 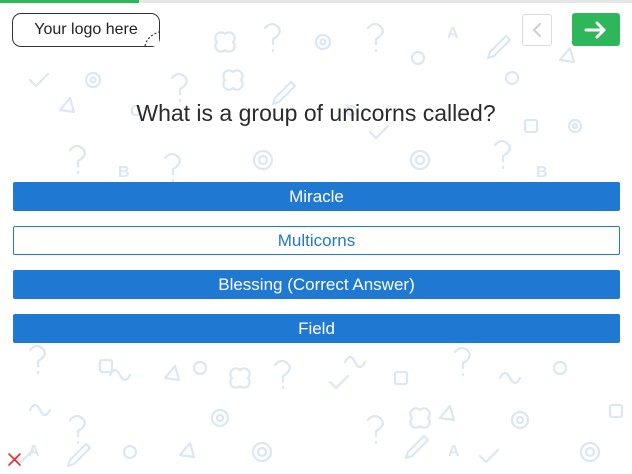 I want to click on answer-option: Blessing (Correct Answer), so click(x=316, y=284).